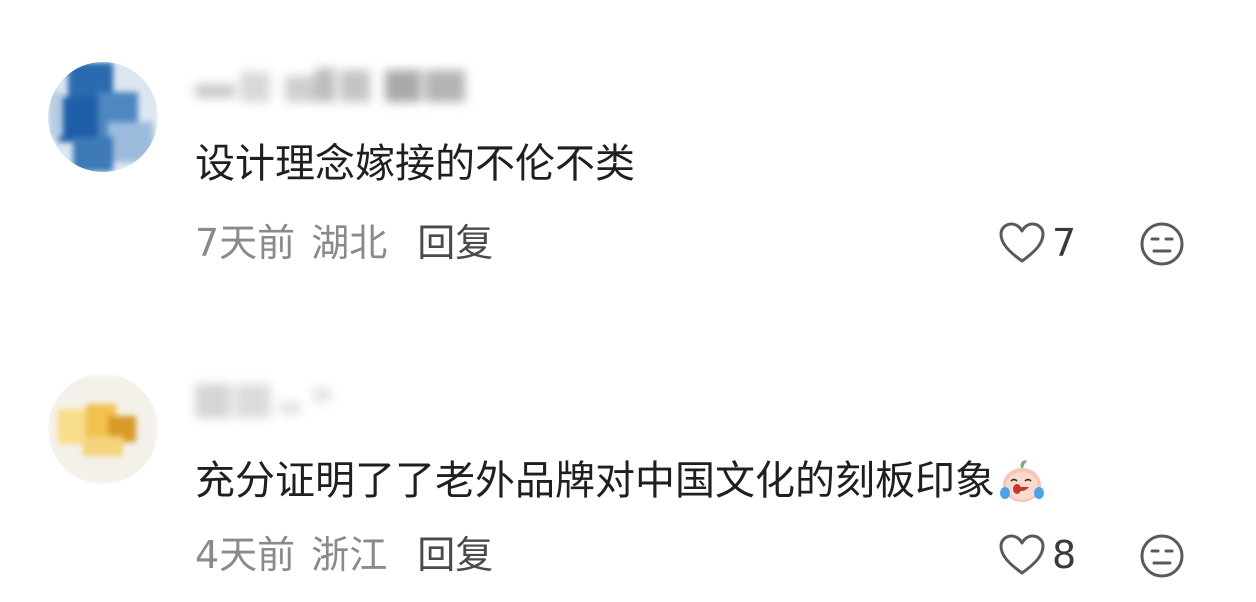  What do you see at coordinates (245, 243) in the screenshot?
I see `comment-time: 7天前` at bounding box center [245, 243].